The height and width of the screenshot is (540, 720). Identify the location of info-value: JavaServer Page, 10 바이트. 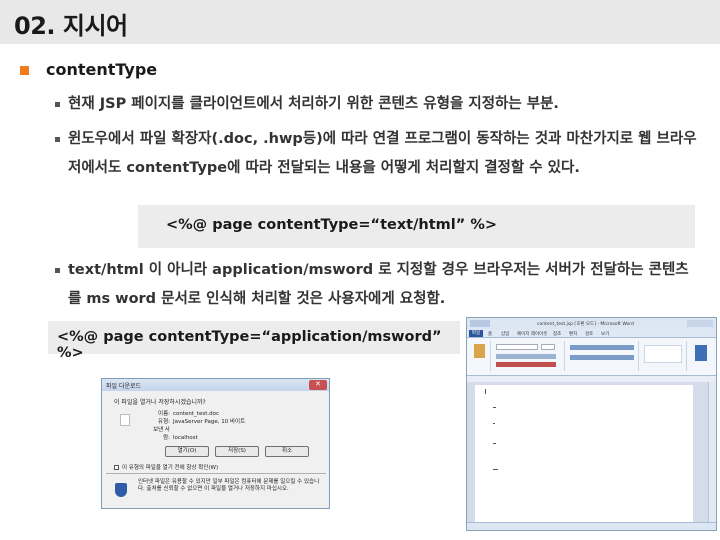
(209, 422).